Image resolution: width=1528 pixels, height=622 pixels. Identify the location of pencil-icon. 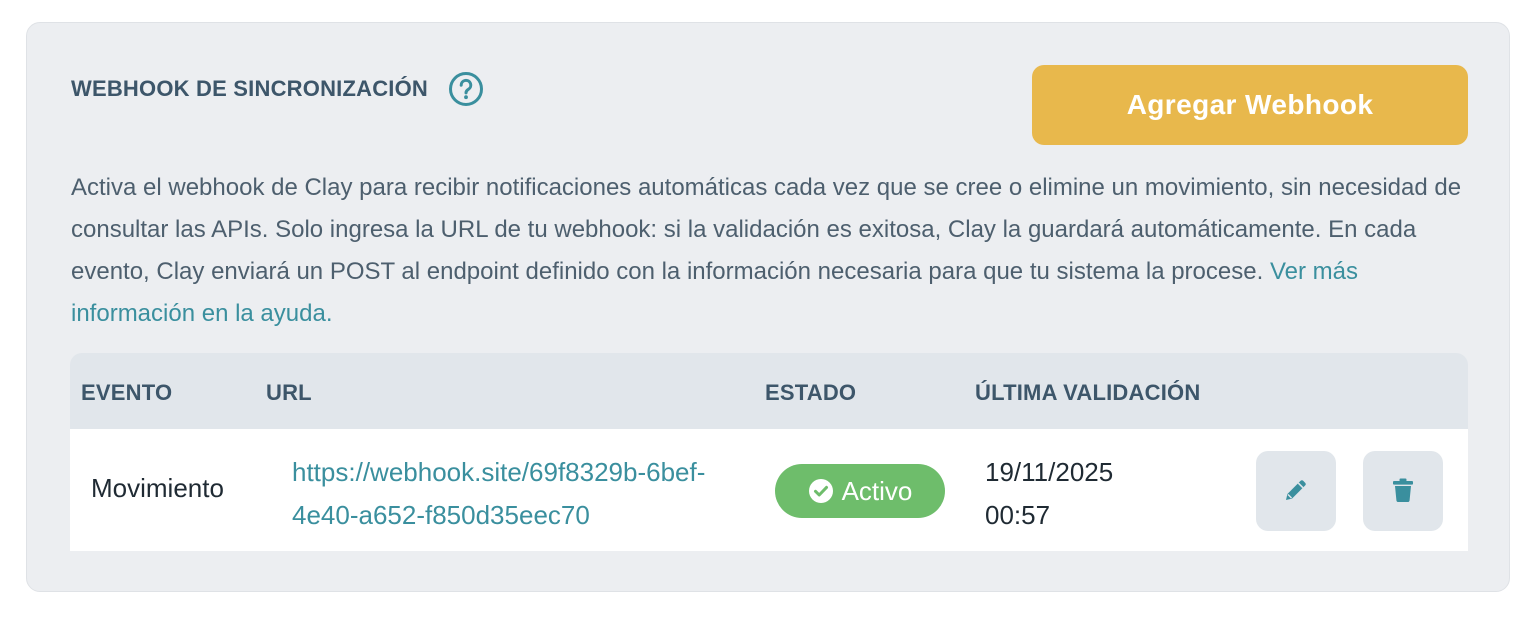
(1296, 491).